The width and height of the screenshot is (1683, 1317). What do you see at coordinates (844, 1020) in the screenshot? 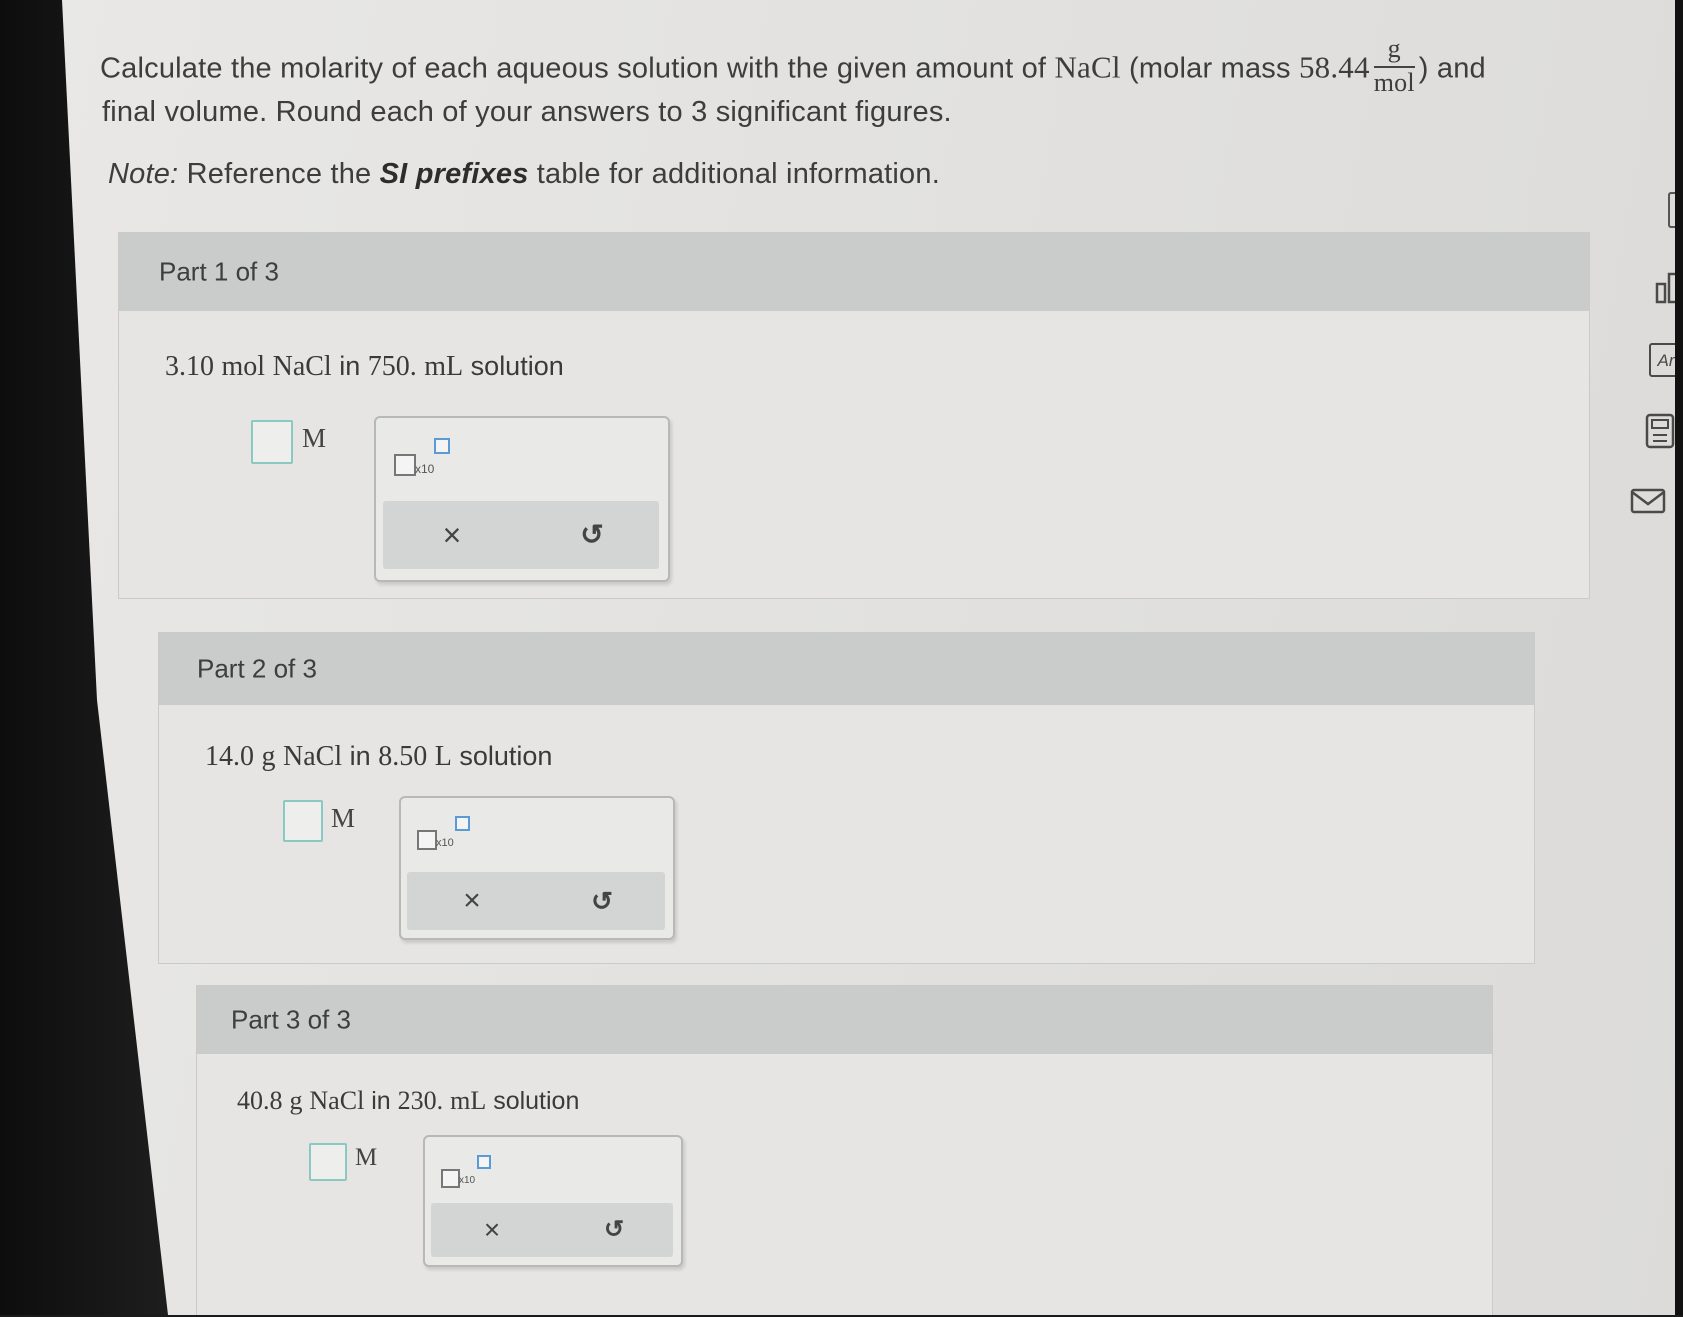
I see `part-3-header: Part 3 of 3` at bounding box center [844, 1020].